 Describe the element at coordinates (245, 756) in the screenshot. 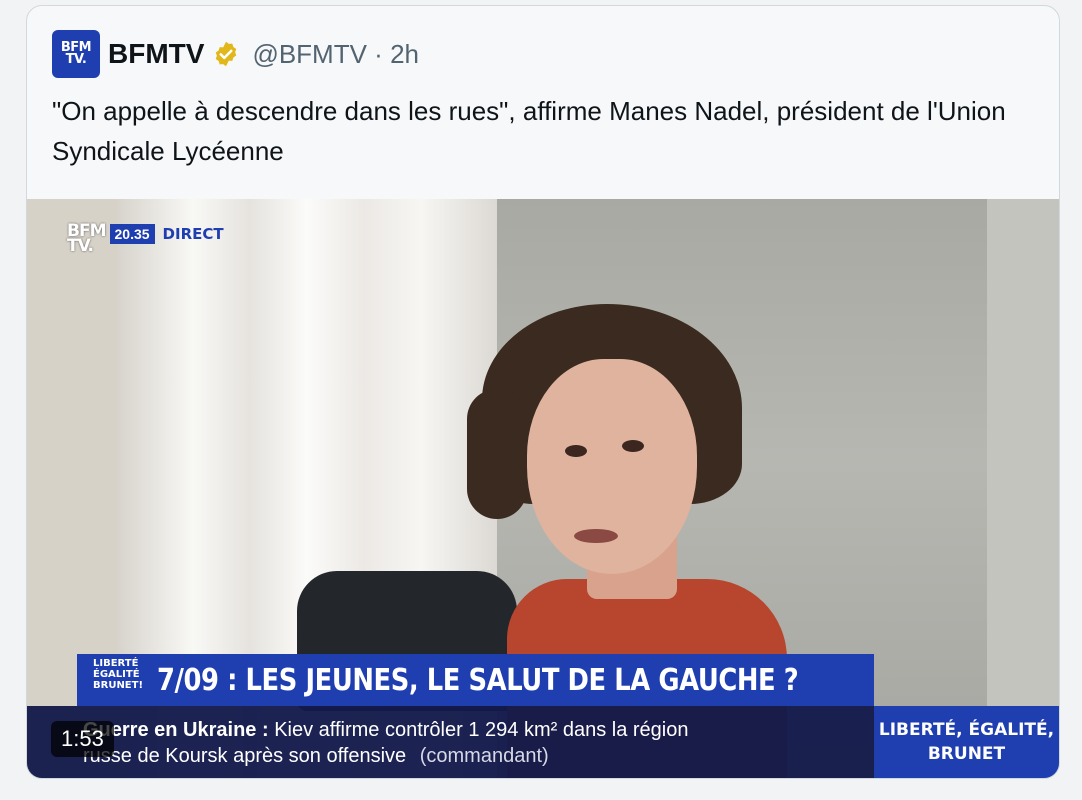

I see `ticker-line2-text: russe de Koursk après son offensive` at that location.